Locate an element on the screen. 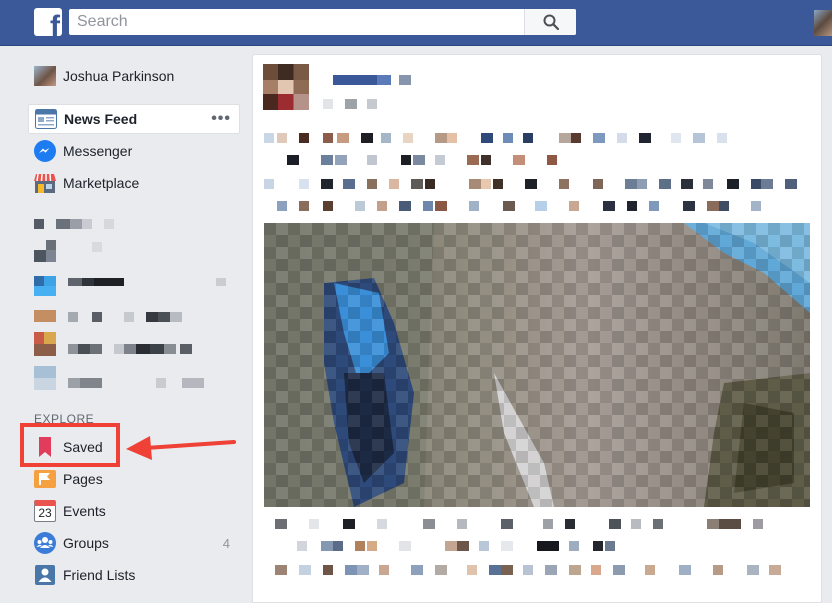 Image resolution: width=832 pixels, height=603 pixels. sidebar-item-label: Marketplace is located at coordinates (101, 183).